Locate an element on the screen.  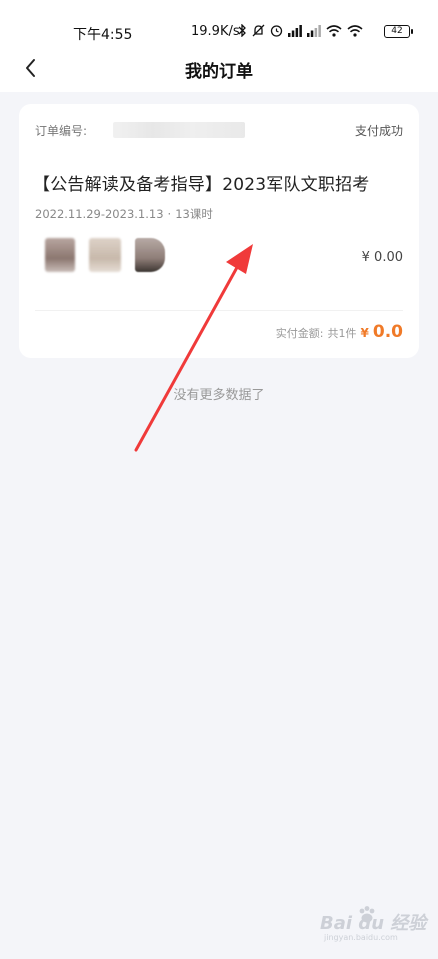
course-meta: 2022.11.29-2023.1.13 · 13课时 is located at coordinates (124, 214).